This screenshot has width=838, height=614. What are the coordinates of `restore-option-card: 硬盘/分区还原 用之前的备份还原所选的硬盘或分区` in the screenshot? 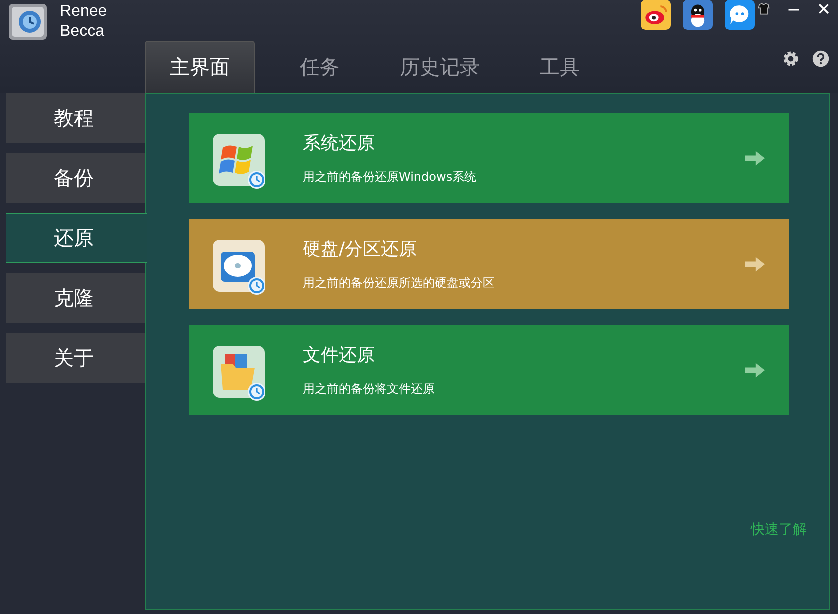 It's located at (489, 264).